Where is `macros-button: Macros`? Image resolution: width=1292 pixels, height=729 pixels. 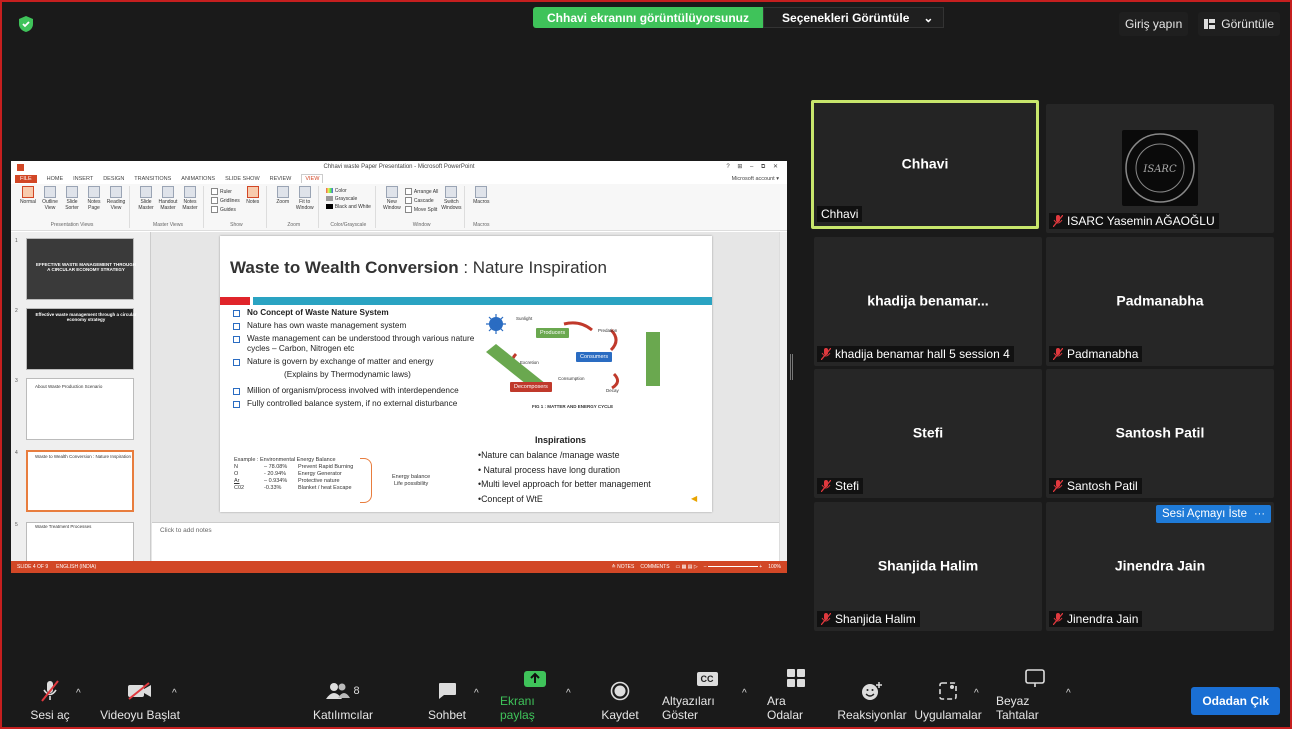
macros-button: Macros is located at coordinates (481, 196).